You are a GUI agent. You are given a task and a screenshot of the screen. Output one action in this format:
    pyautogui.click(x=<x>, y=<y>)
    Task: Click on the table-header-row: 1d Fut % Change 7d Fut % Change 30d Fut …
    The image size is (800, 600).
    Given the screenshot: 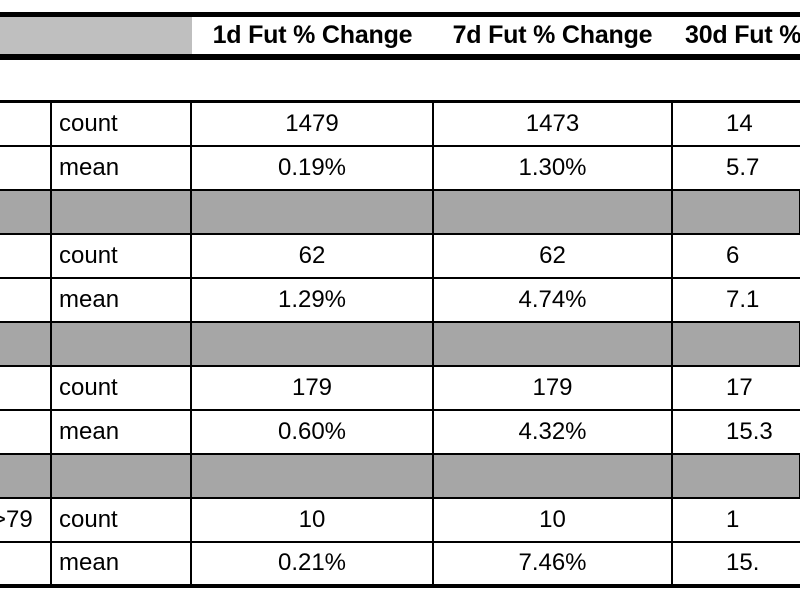 What is the action you would take?
    pyautogui.click(x=400, y=36)
    